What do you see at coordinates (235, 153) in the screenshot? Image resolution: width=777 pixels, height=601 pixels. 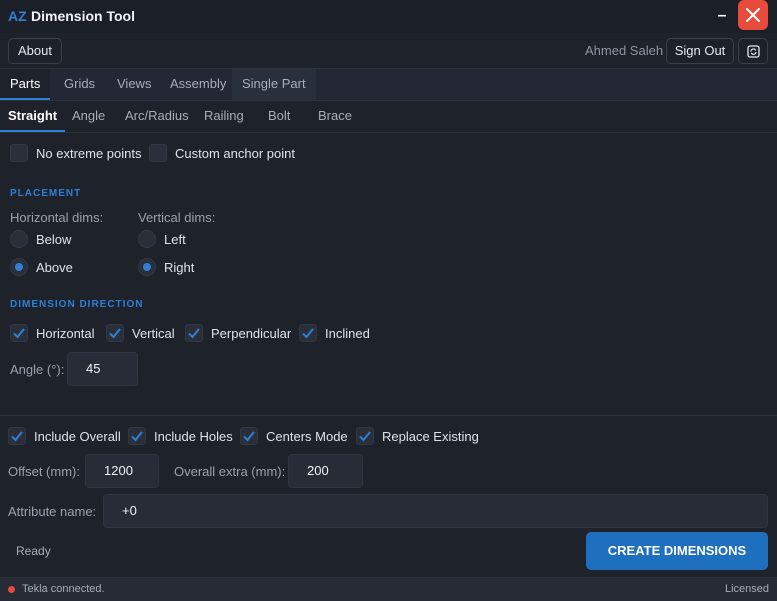 I see `custom-anchor-point-label: Custom anchor point` at bounding box center [235, 153].